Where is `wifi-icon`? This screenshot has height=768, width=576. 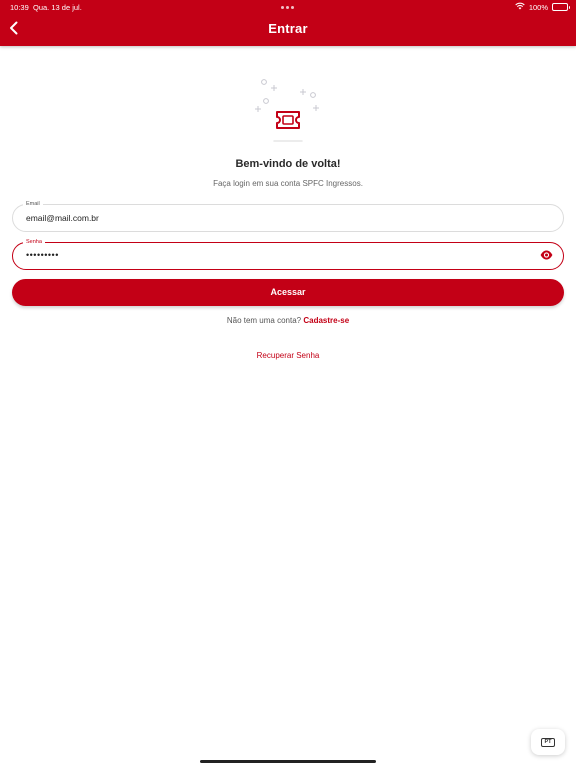
wifi-icon is located at coordinates (520, 7).